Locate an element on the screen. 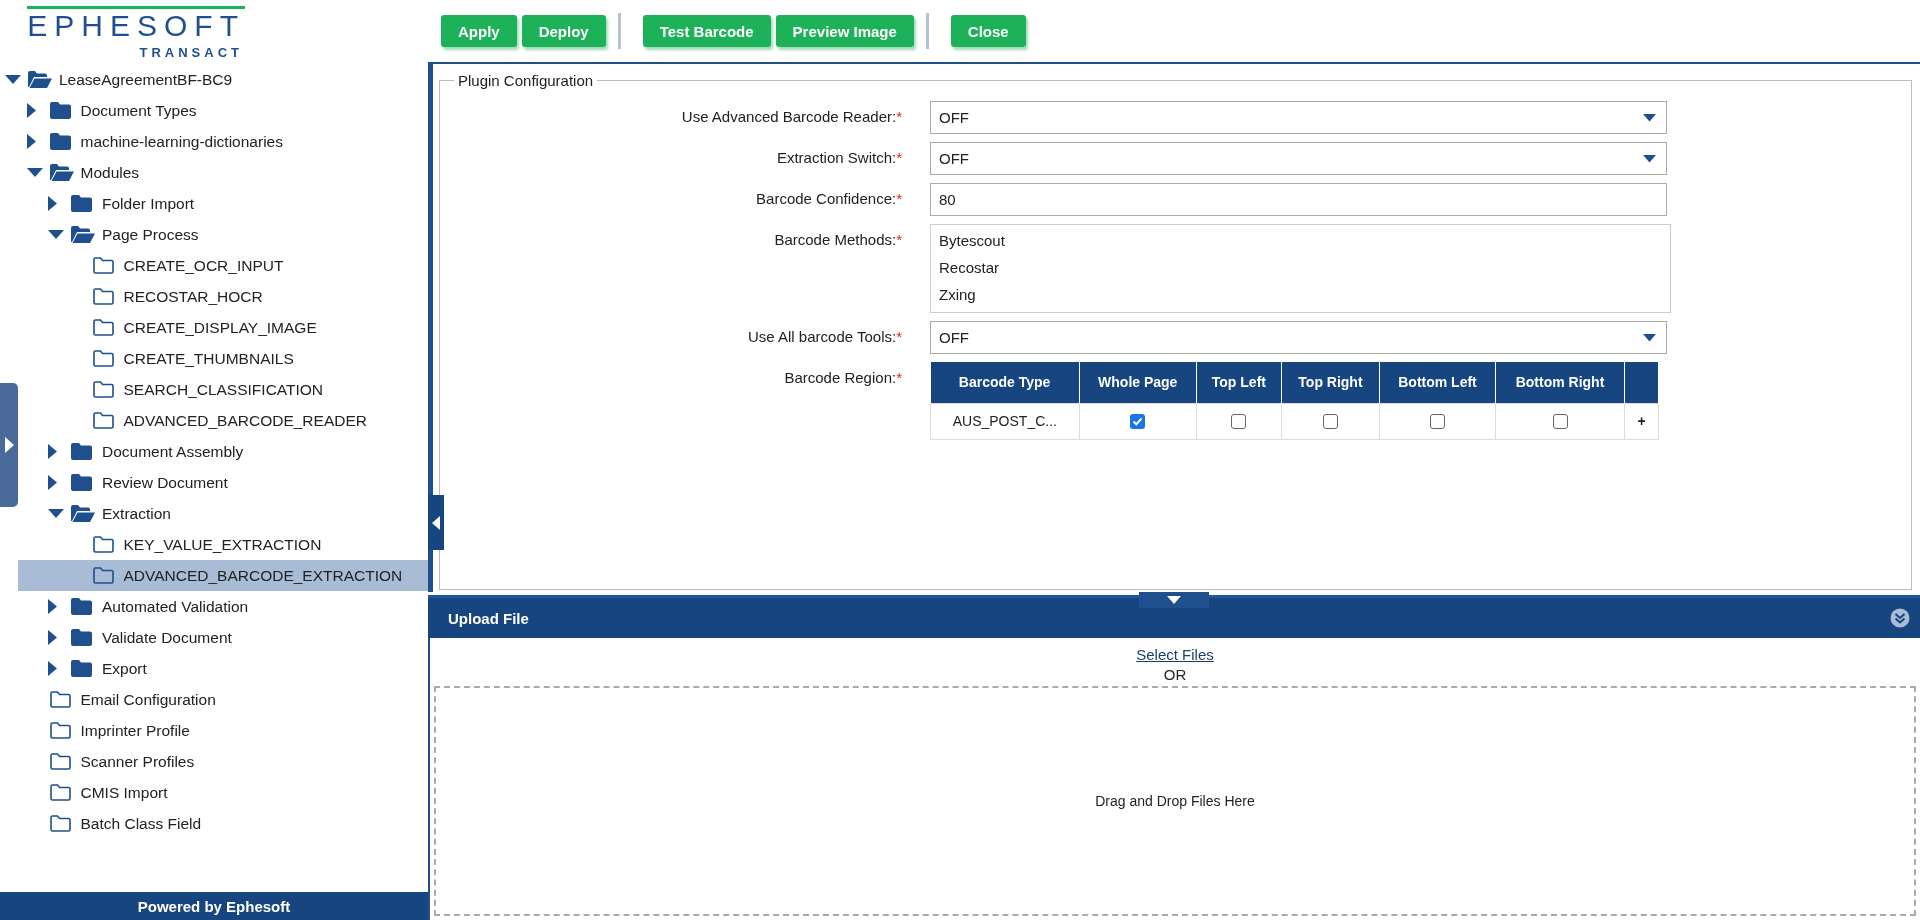 This screenshot has height=920, width=1920. tree-item: Scanner Profiles is located at coordinates (223, 761).